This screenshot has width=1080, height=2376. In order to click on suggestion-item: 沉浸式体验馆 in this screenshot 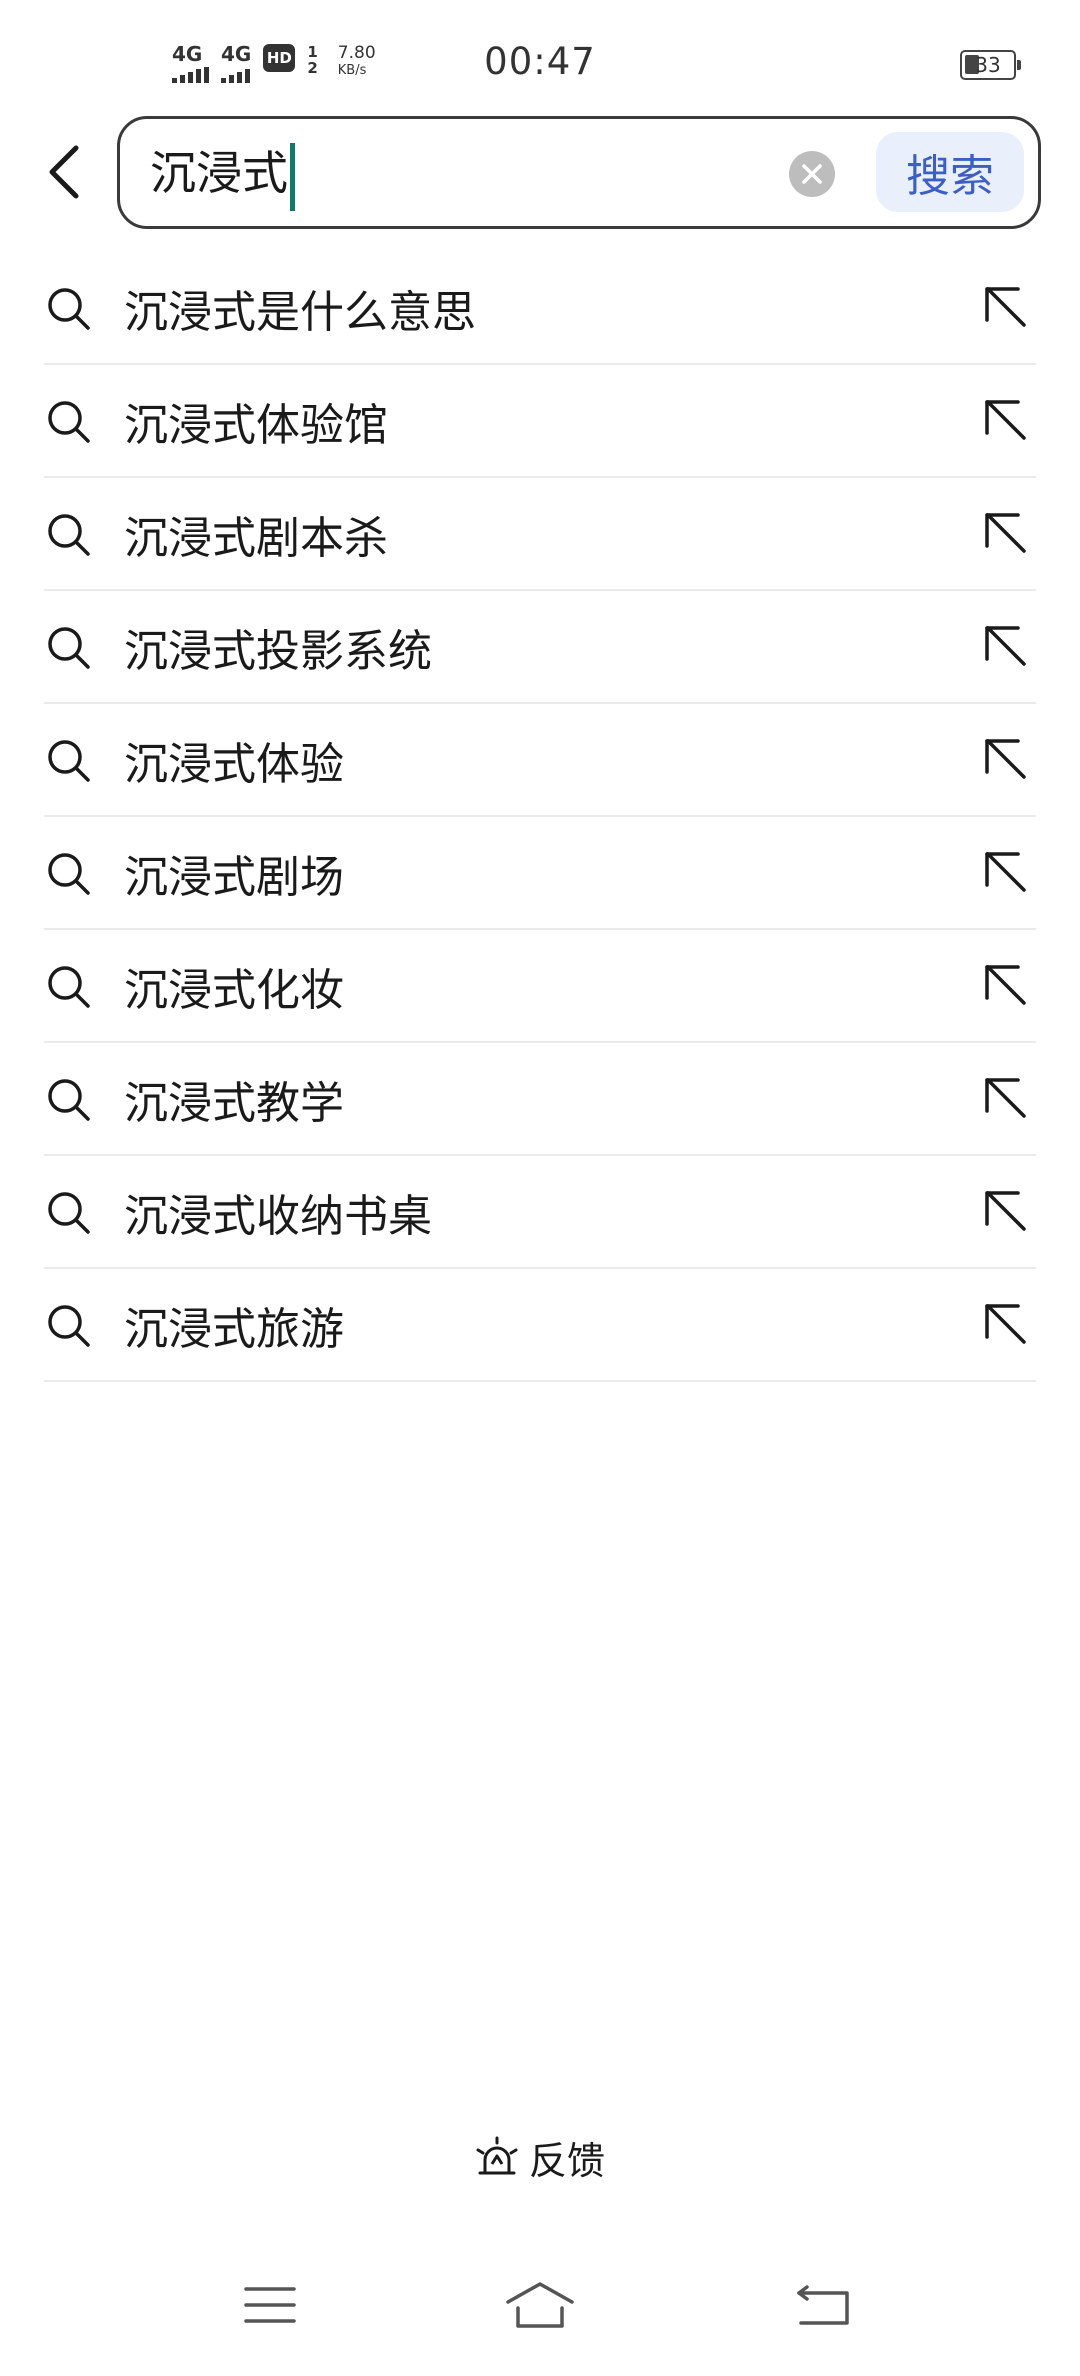, I will do `click(540, 421)`.